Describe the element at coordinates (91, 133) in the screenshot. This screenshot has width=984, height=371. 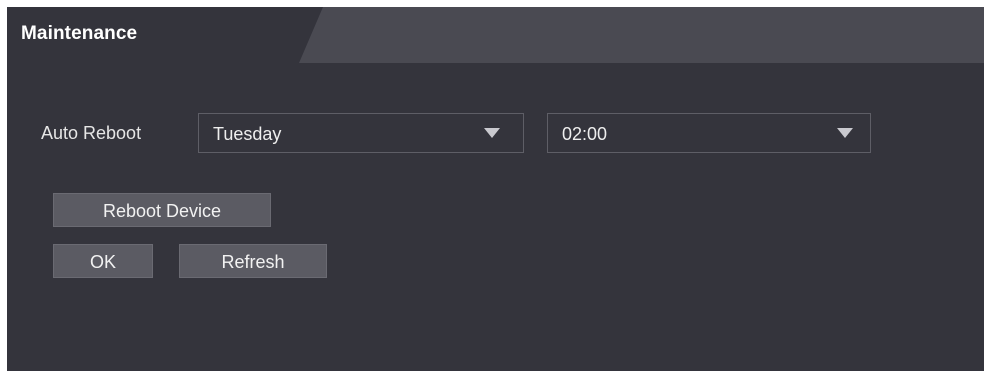
I see `auto-reboot-label: Auto Reboot` at that location.